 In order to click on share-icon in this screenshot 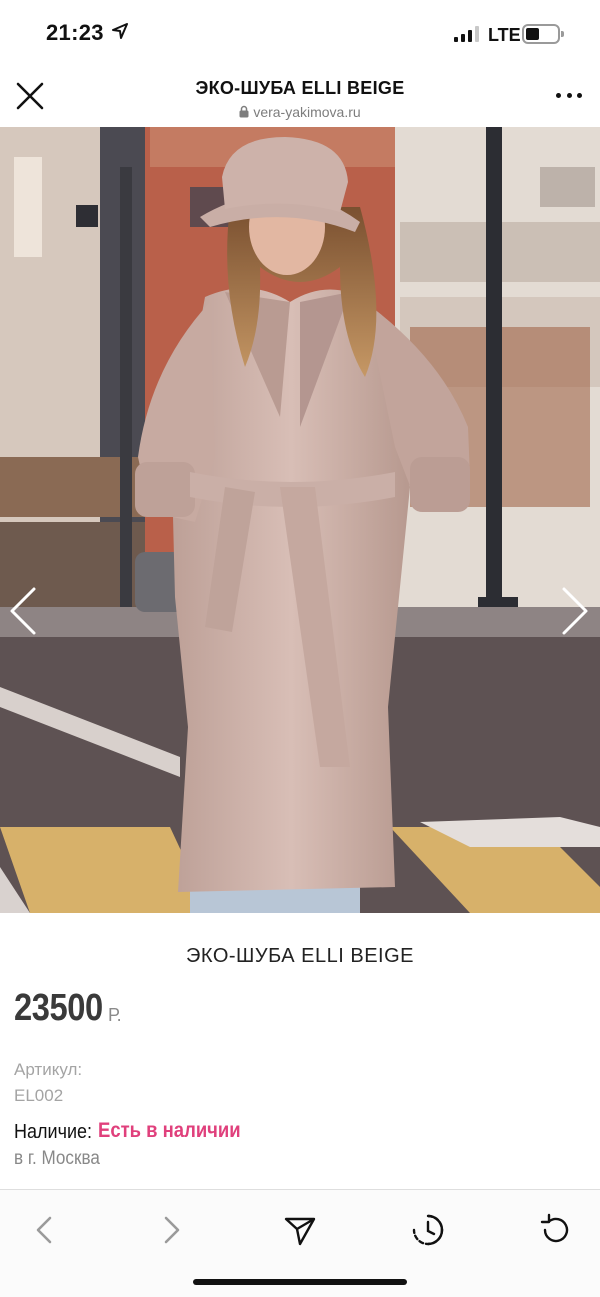, I will do `click(300, 1231)`.